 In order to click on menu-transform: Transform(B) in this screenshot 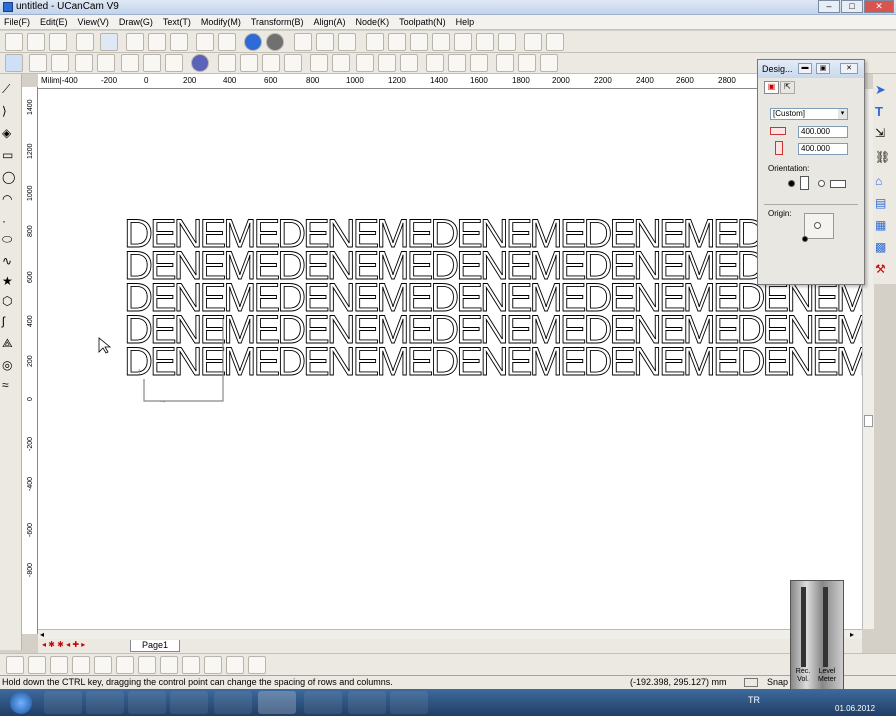, I will do `click(277, 22)`.